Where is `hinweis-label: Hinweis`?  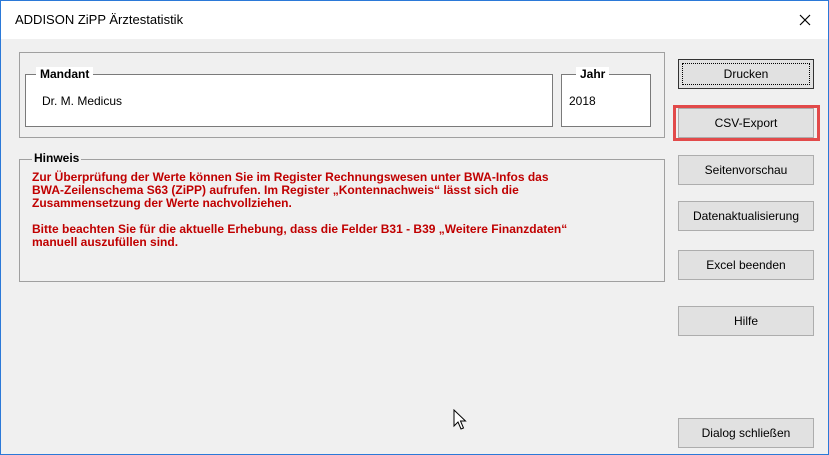 hinweis-label: Hinweis is located at coordinates (57, 158).